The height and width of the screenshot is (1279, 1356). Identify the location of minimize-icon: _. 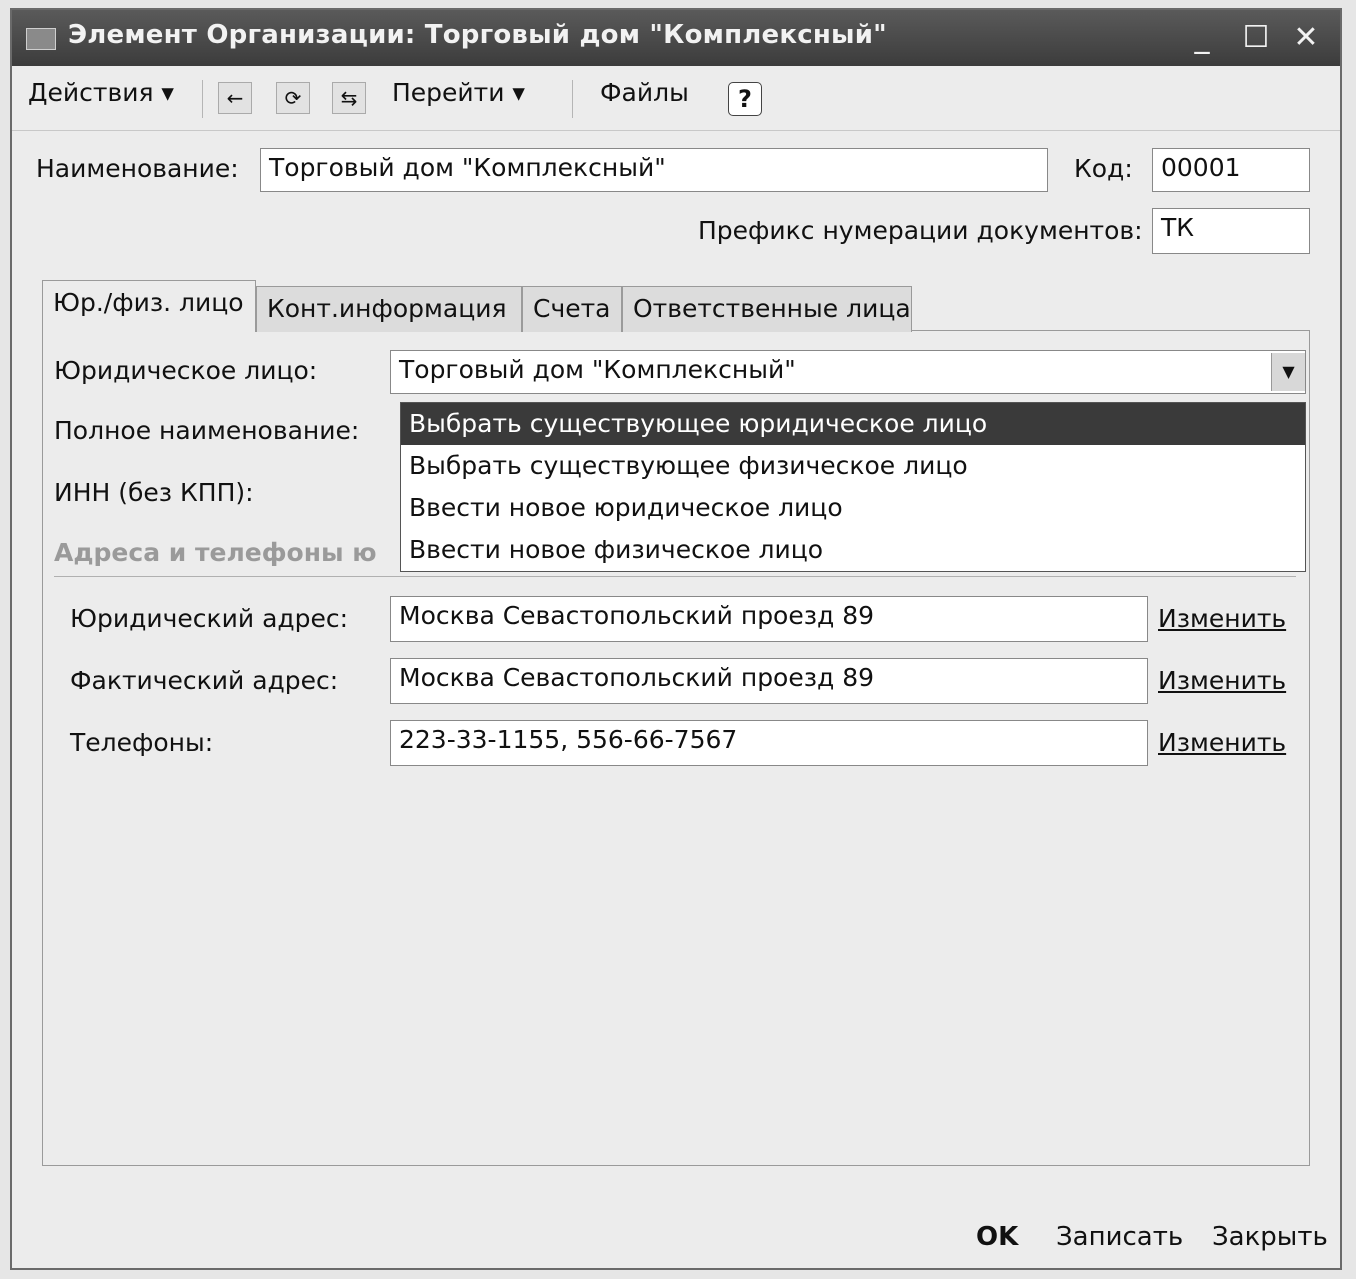
(1202, 38).